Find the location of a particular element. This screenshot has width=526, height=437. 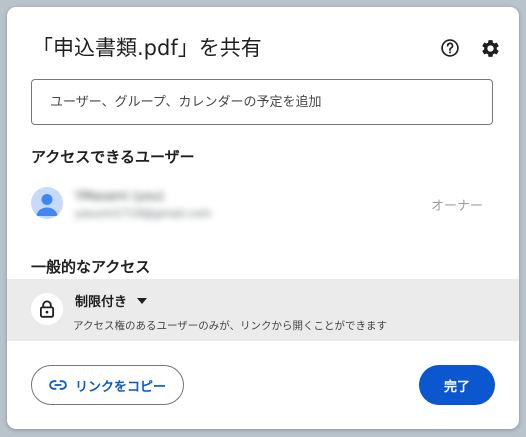

person-name: YMasami (you) is located at coordinates (119, 196).